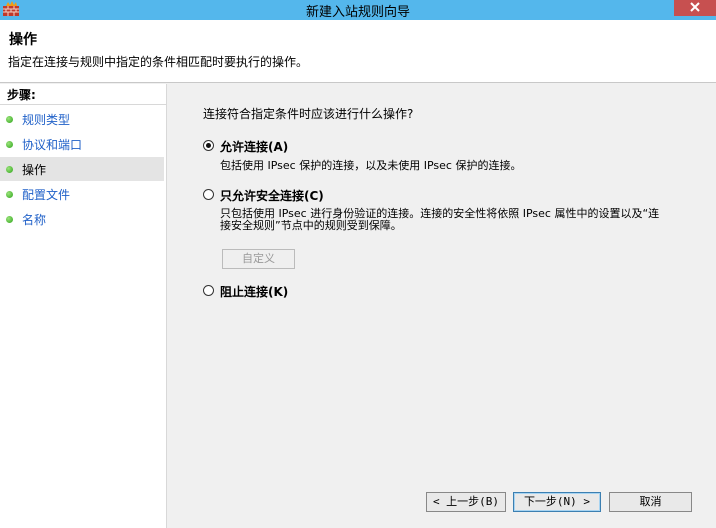  Describe the element at coordinates (82, 119) in the screenshot. I see `sidebar-item-rule-type: 规则类型` at that location.